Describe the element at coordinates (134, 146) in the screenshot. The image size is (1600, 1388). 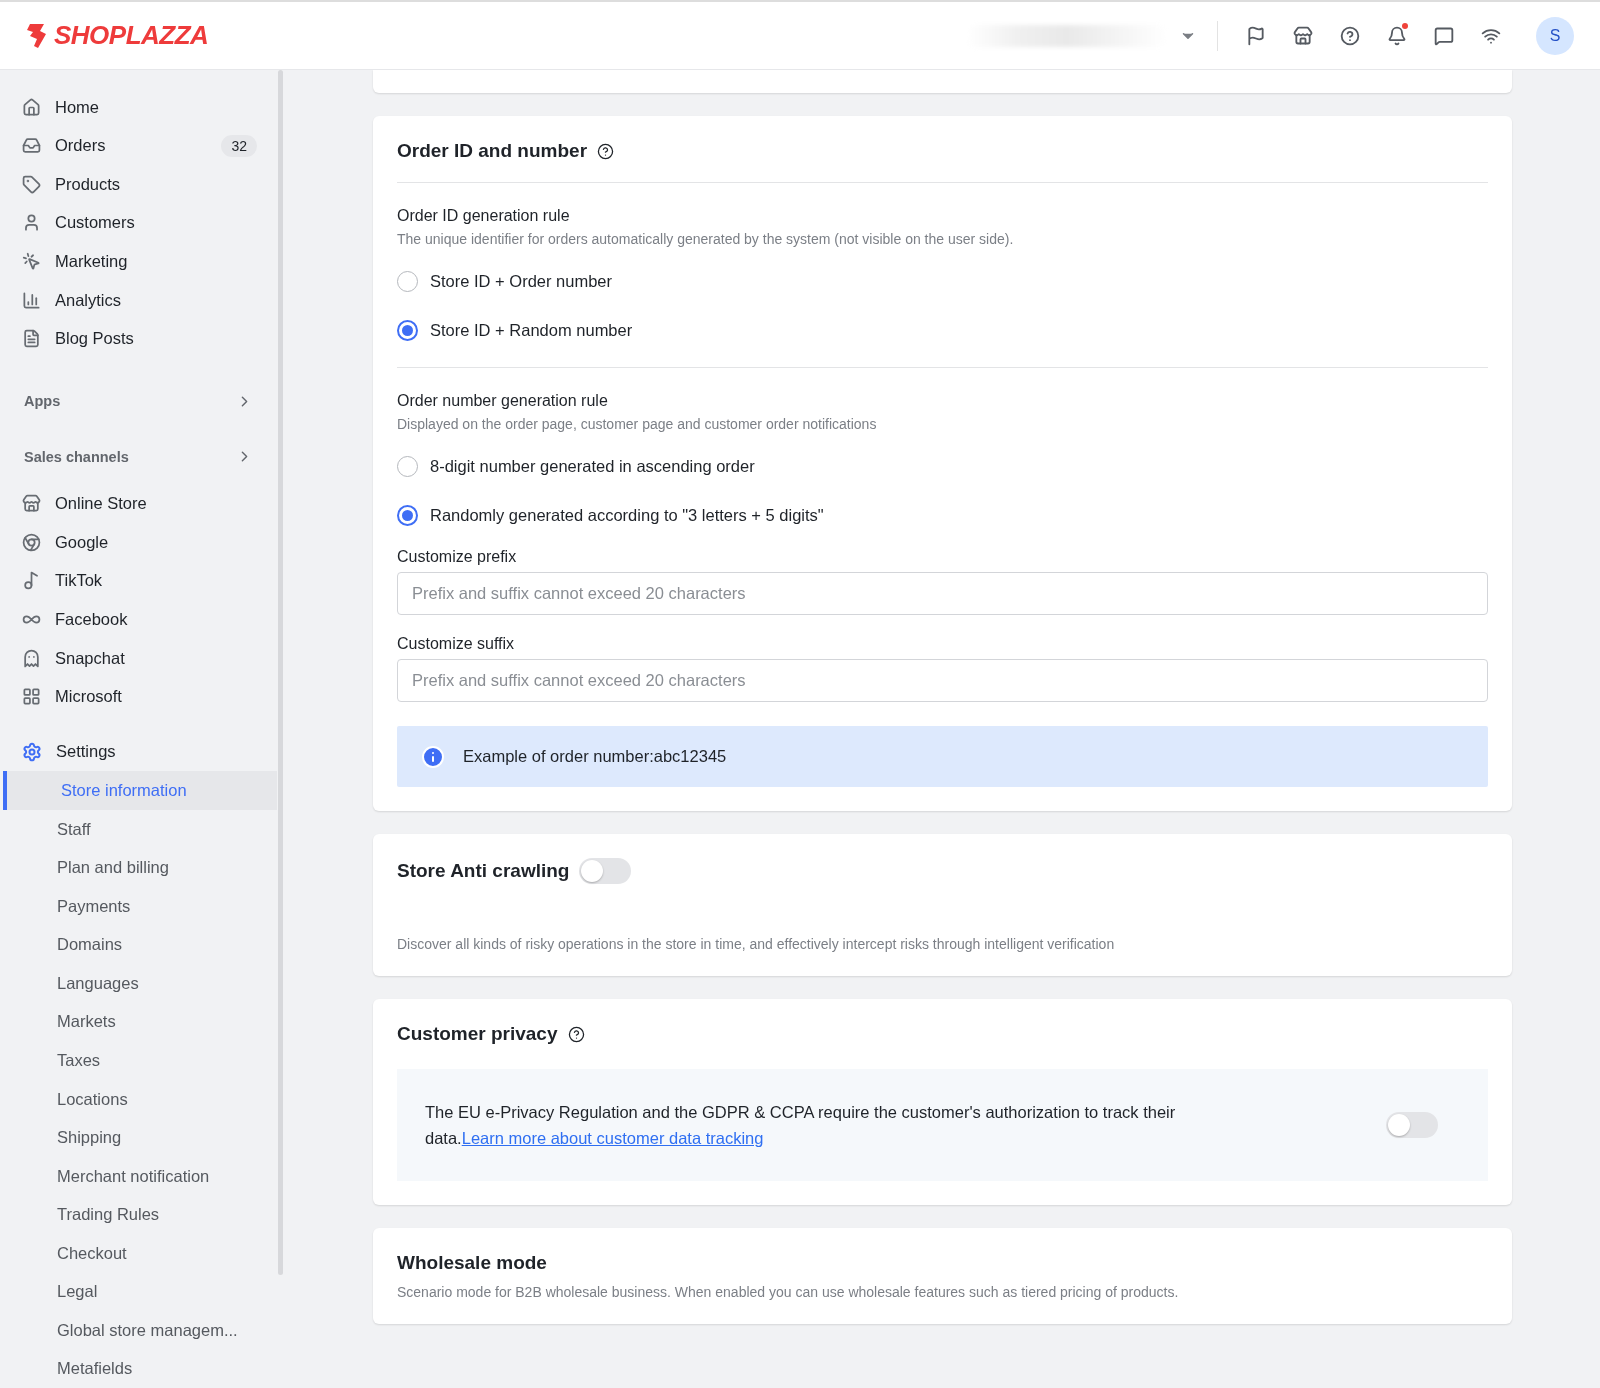
I see `nav-item: Orders 32` at that location.